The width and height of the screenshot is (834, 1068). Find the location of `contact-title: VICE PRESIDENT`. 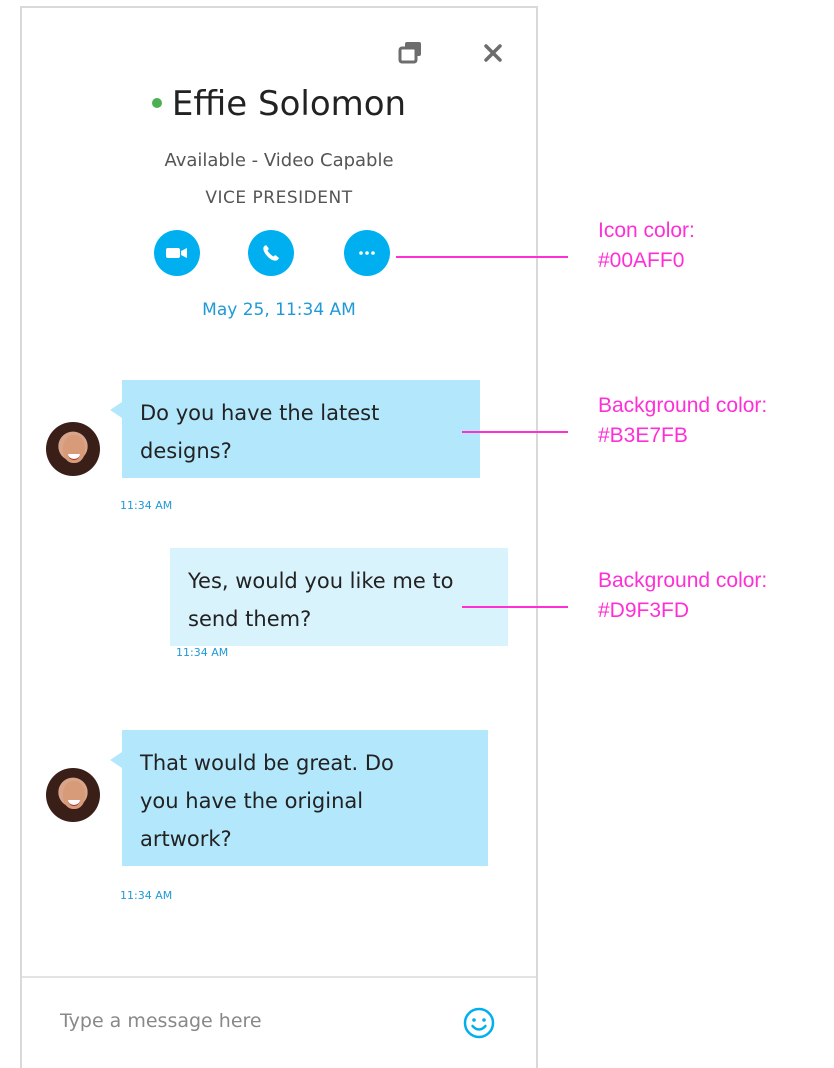

contact-title: VICE PRESIDENT is located at coordinates (279, 198).